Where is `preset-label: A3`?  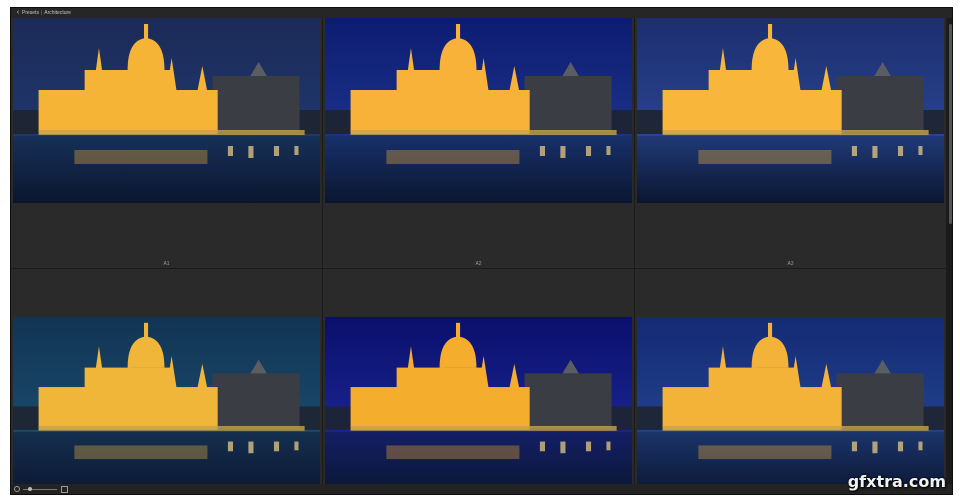 preset-label: A3 is located at coordinates (790, 264).